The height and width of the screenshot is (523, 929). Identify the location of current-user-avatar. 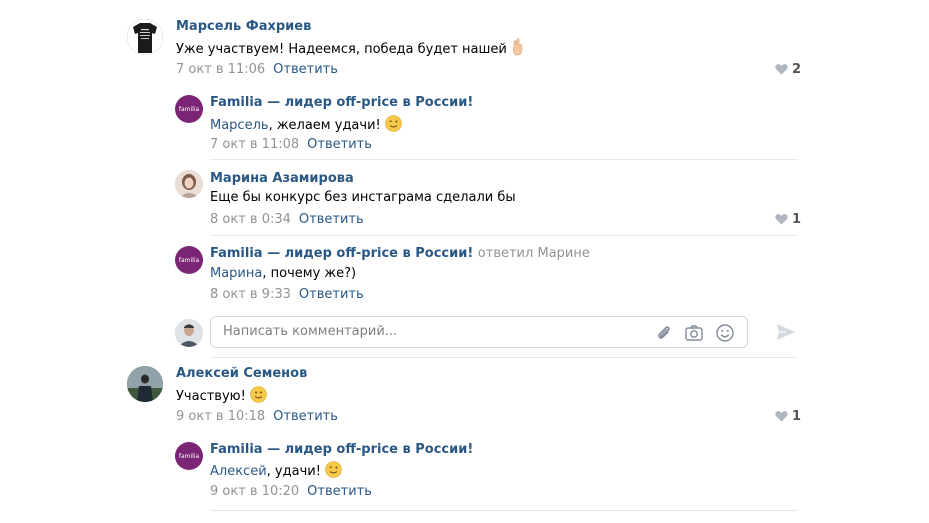
(189, 333).